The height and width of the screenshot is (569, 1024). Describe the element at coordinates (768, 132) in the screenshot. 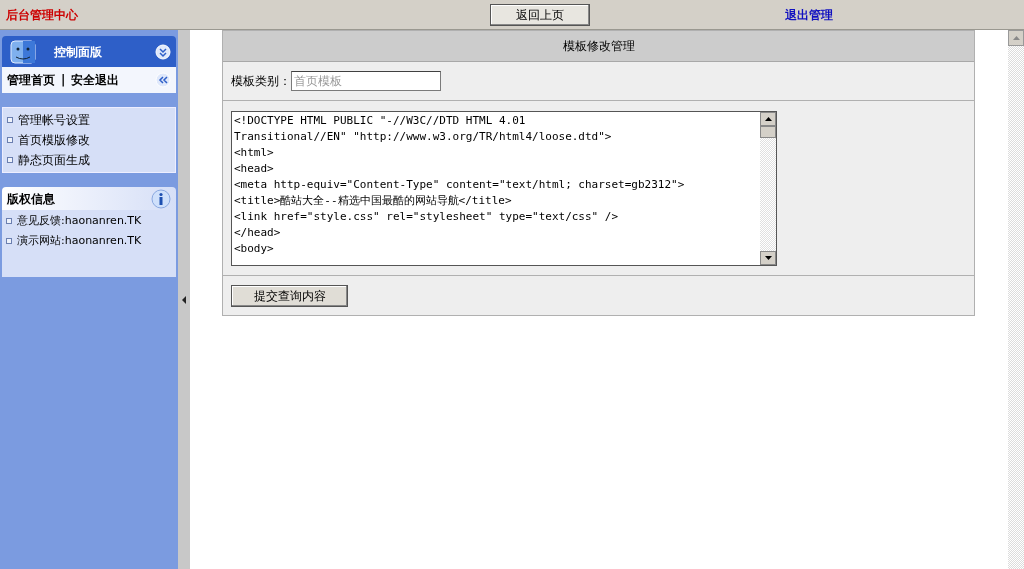

I see `scroll-thumb` at that location.